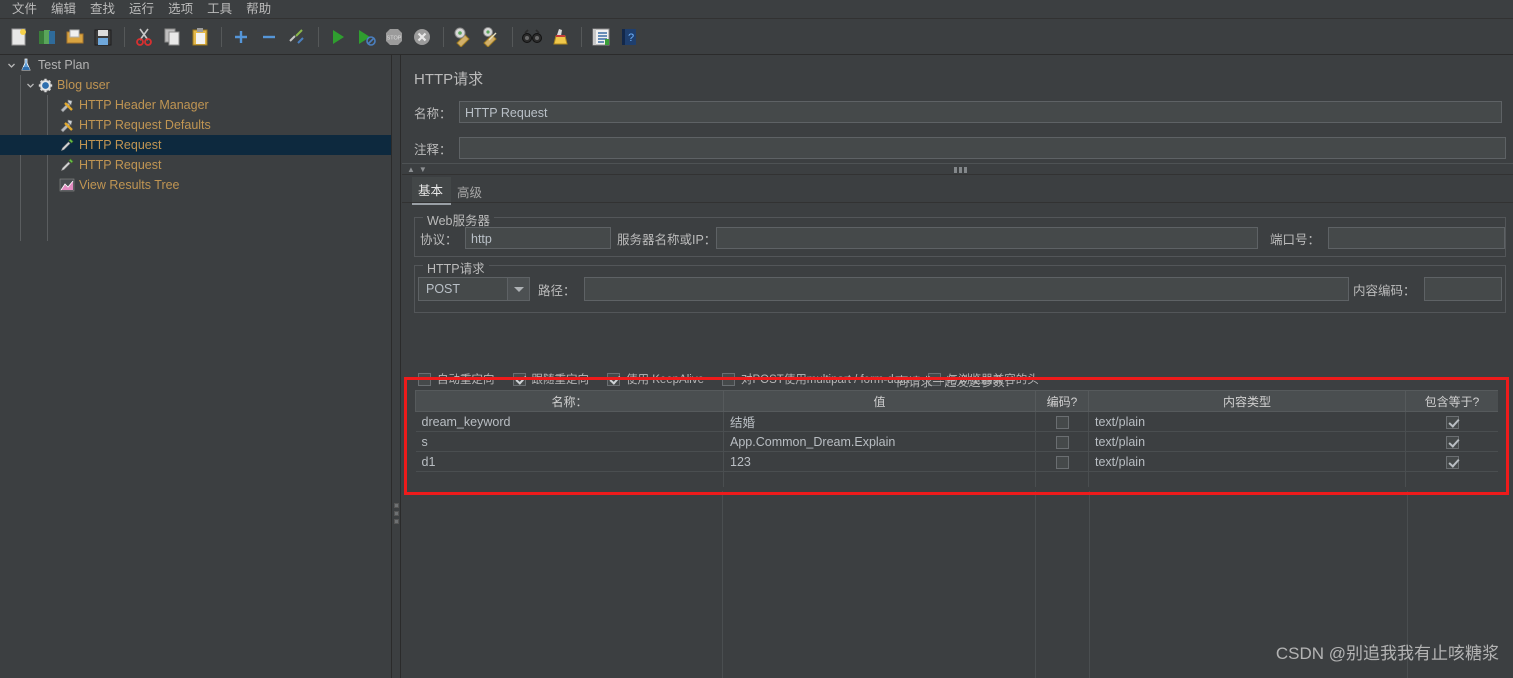  I want to click on tree-node-blog-user: Blog user, so click(195, 85).